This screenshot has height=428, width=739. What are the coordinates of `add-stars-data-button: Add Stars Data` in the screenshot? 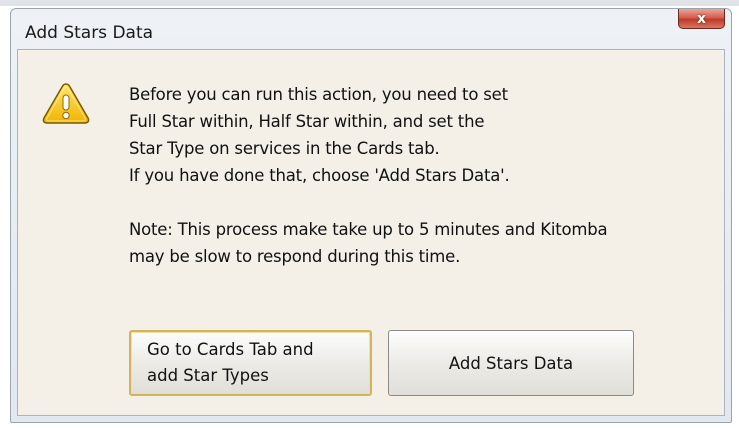 It's located at (511, 363).